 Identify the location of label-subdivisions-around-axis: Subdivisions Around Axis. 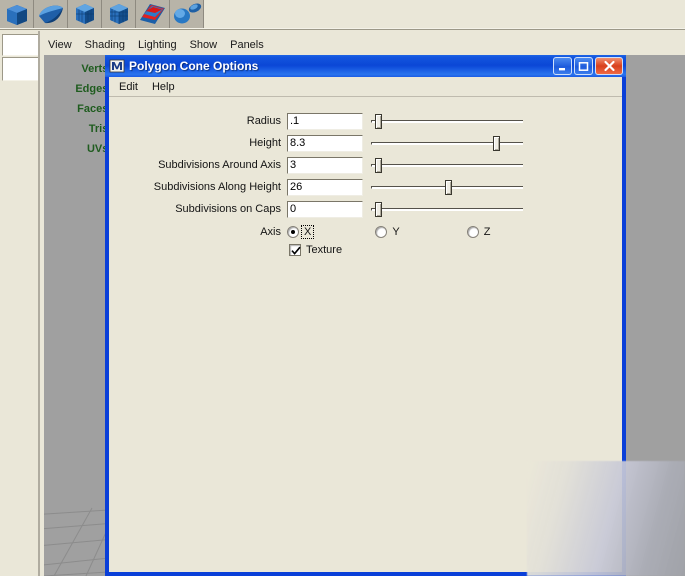
(219, 165).